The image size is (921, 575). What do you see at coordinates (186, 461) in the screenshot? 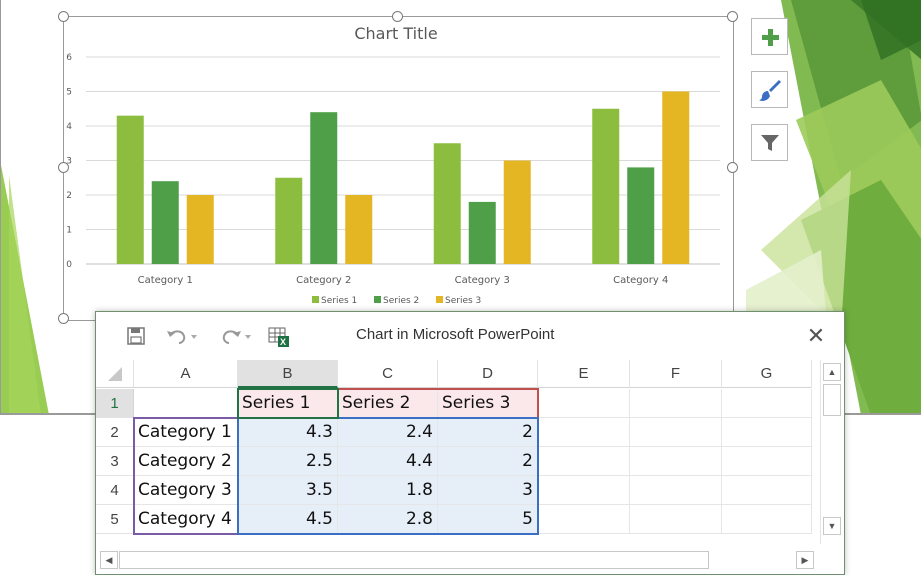
I see `table-cell: Category 2` at bounding box center [186, 461].